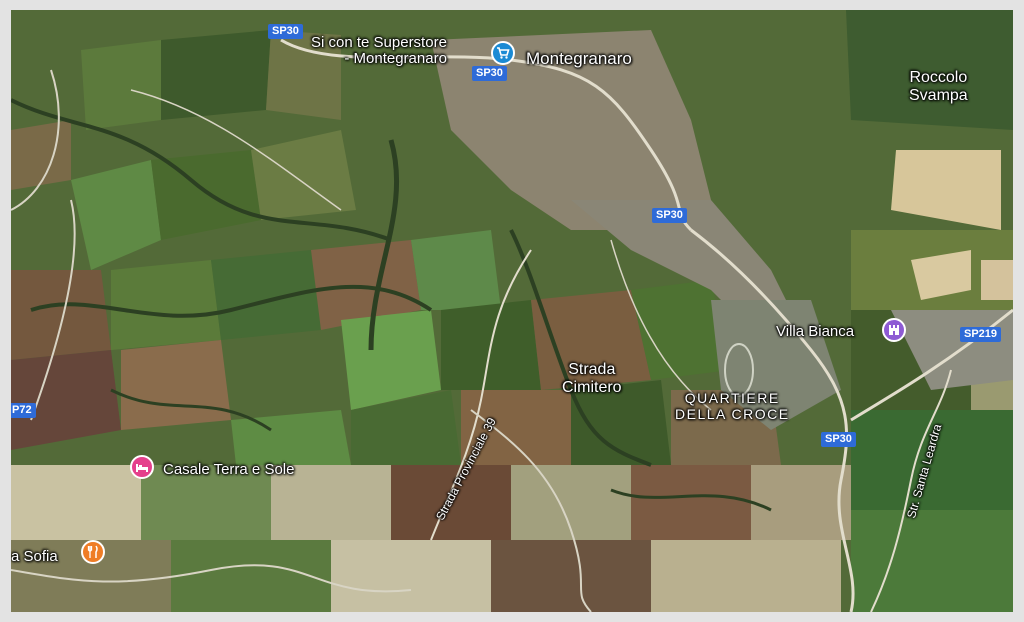 This screenshot has height=622, width=1024. Describe the element at coordinates (379, 51) in the screenshot. I see `poi-label-superstore: Si con te Superstore - Montegranaro` at that location.